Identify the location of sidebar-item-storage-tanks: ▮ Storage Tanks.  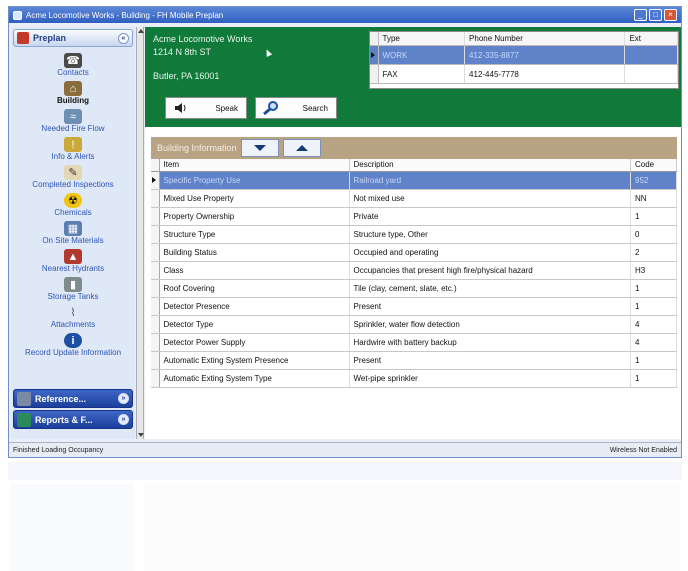
(73, 289).